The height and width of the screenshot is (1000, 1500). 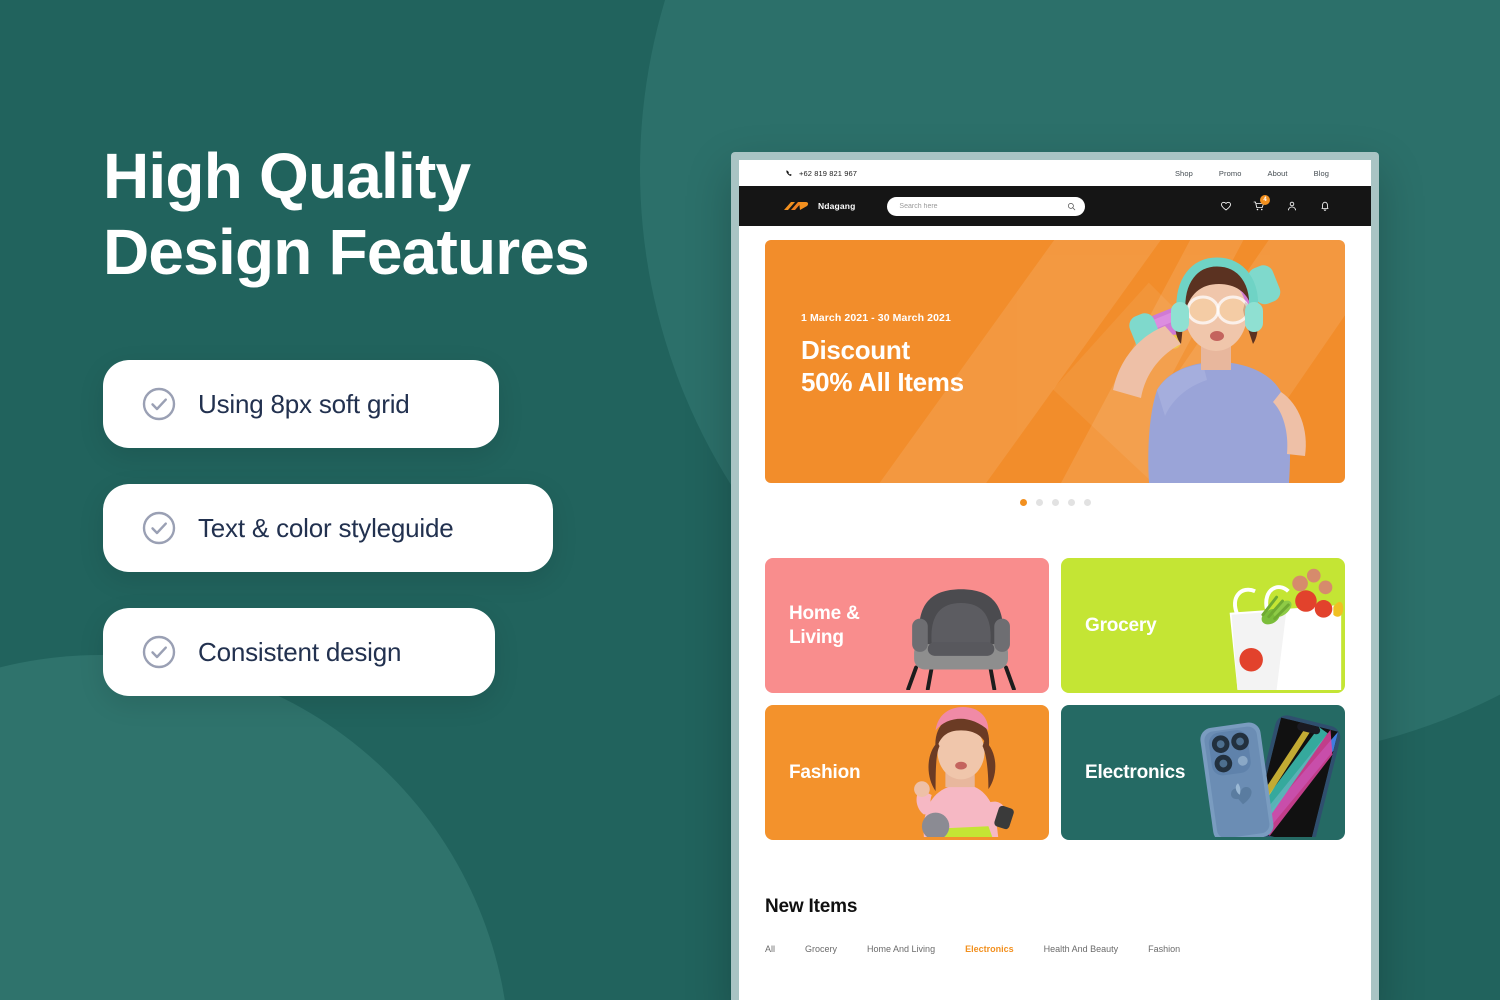 I want to click on filter-tab-electronics: Electronics, so click(x=989, y=949).